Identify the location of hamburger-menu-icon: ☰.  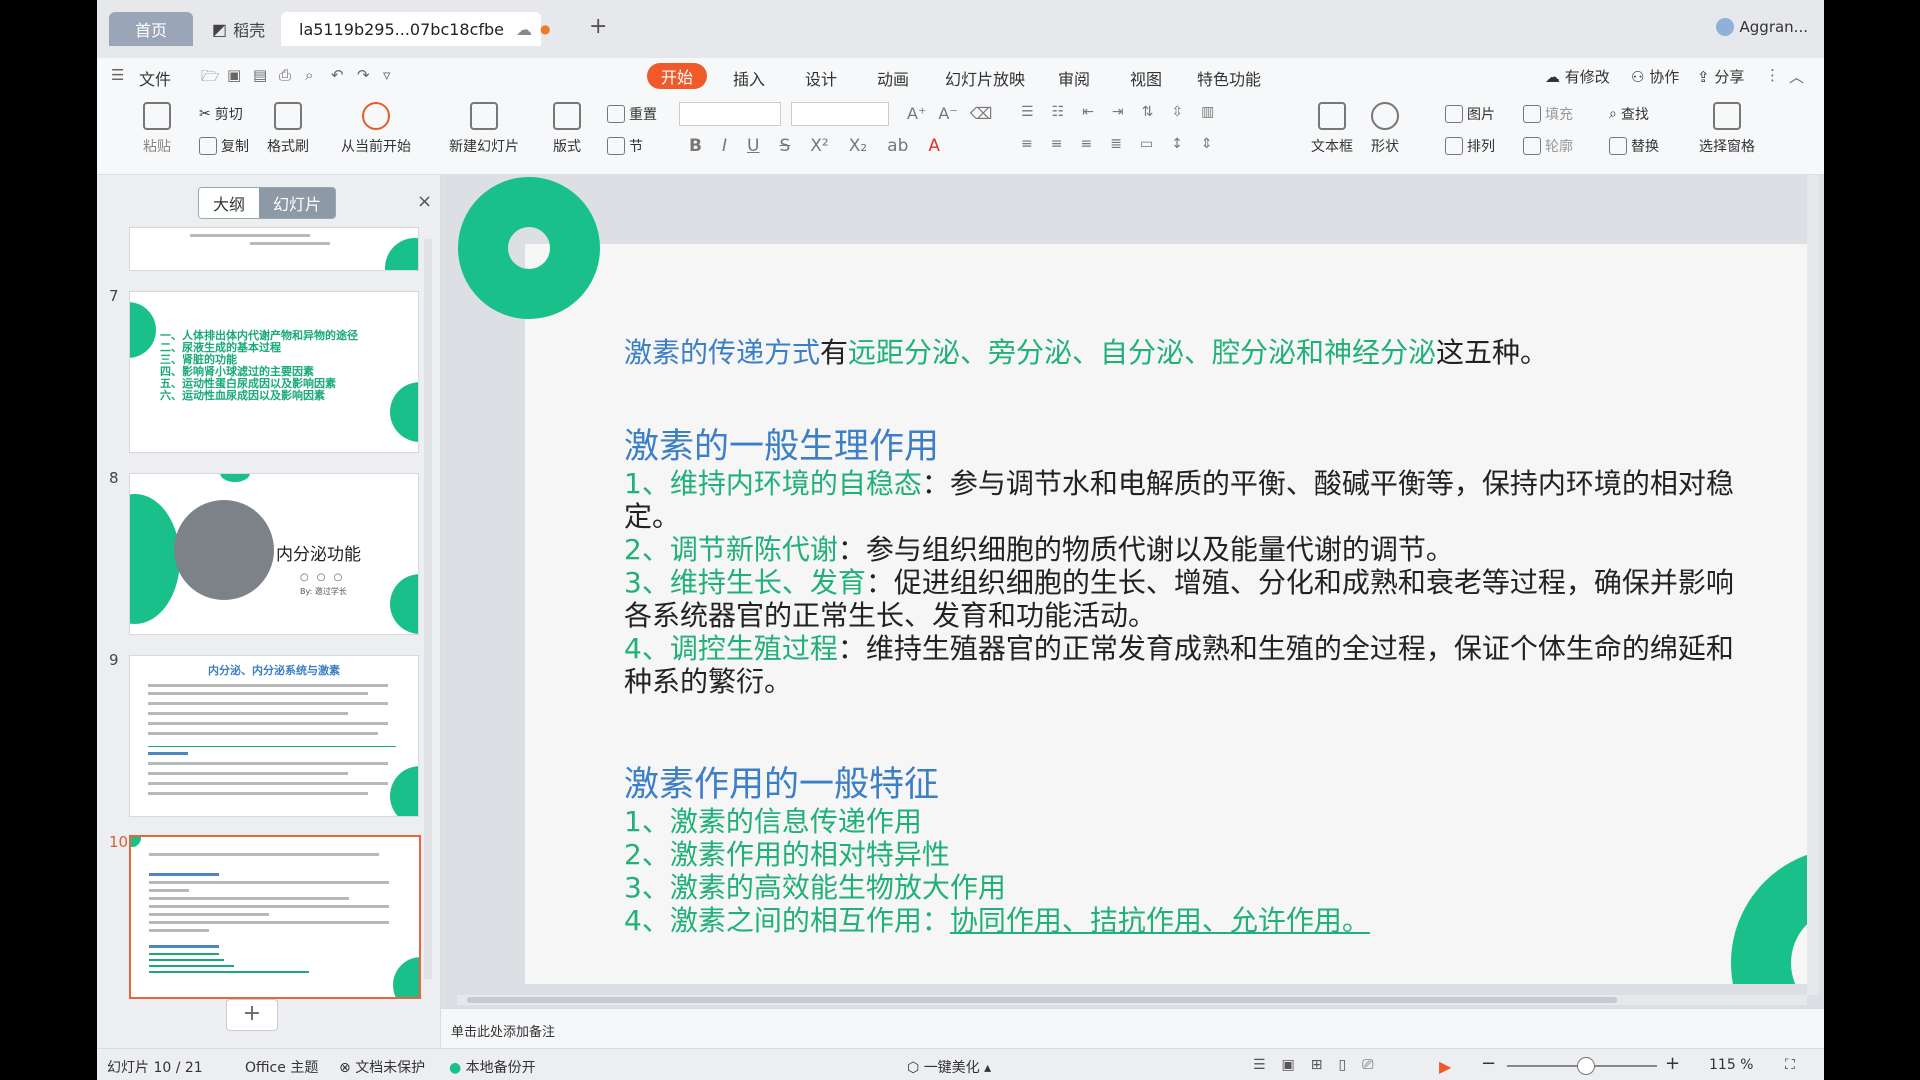
(117, 75).